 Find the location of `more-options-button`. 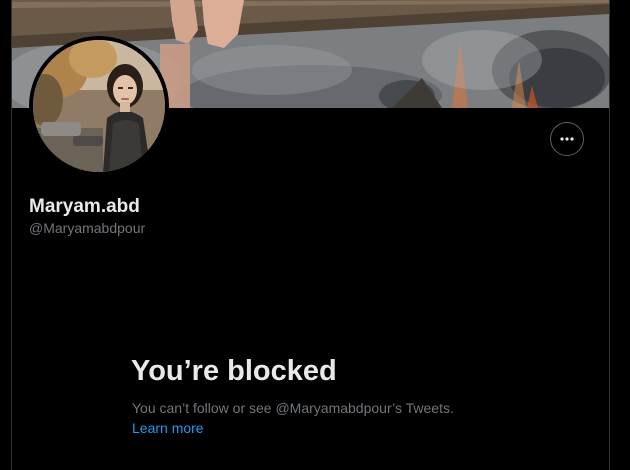

more-options-button is located at coordinates (567, 139).